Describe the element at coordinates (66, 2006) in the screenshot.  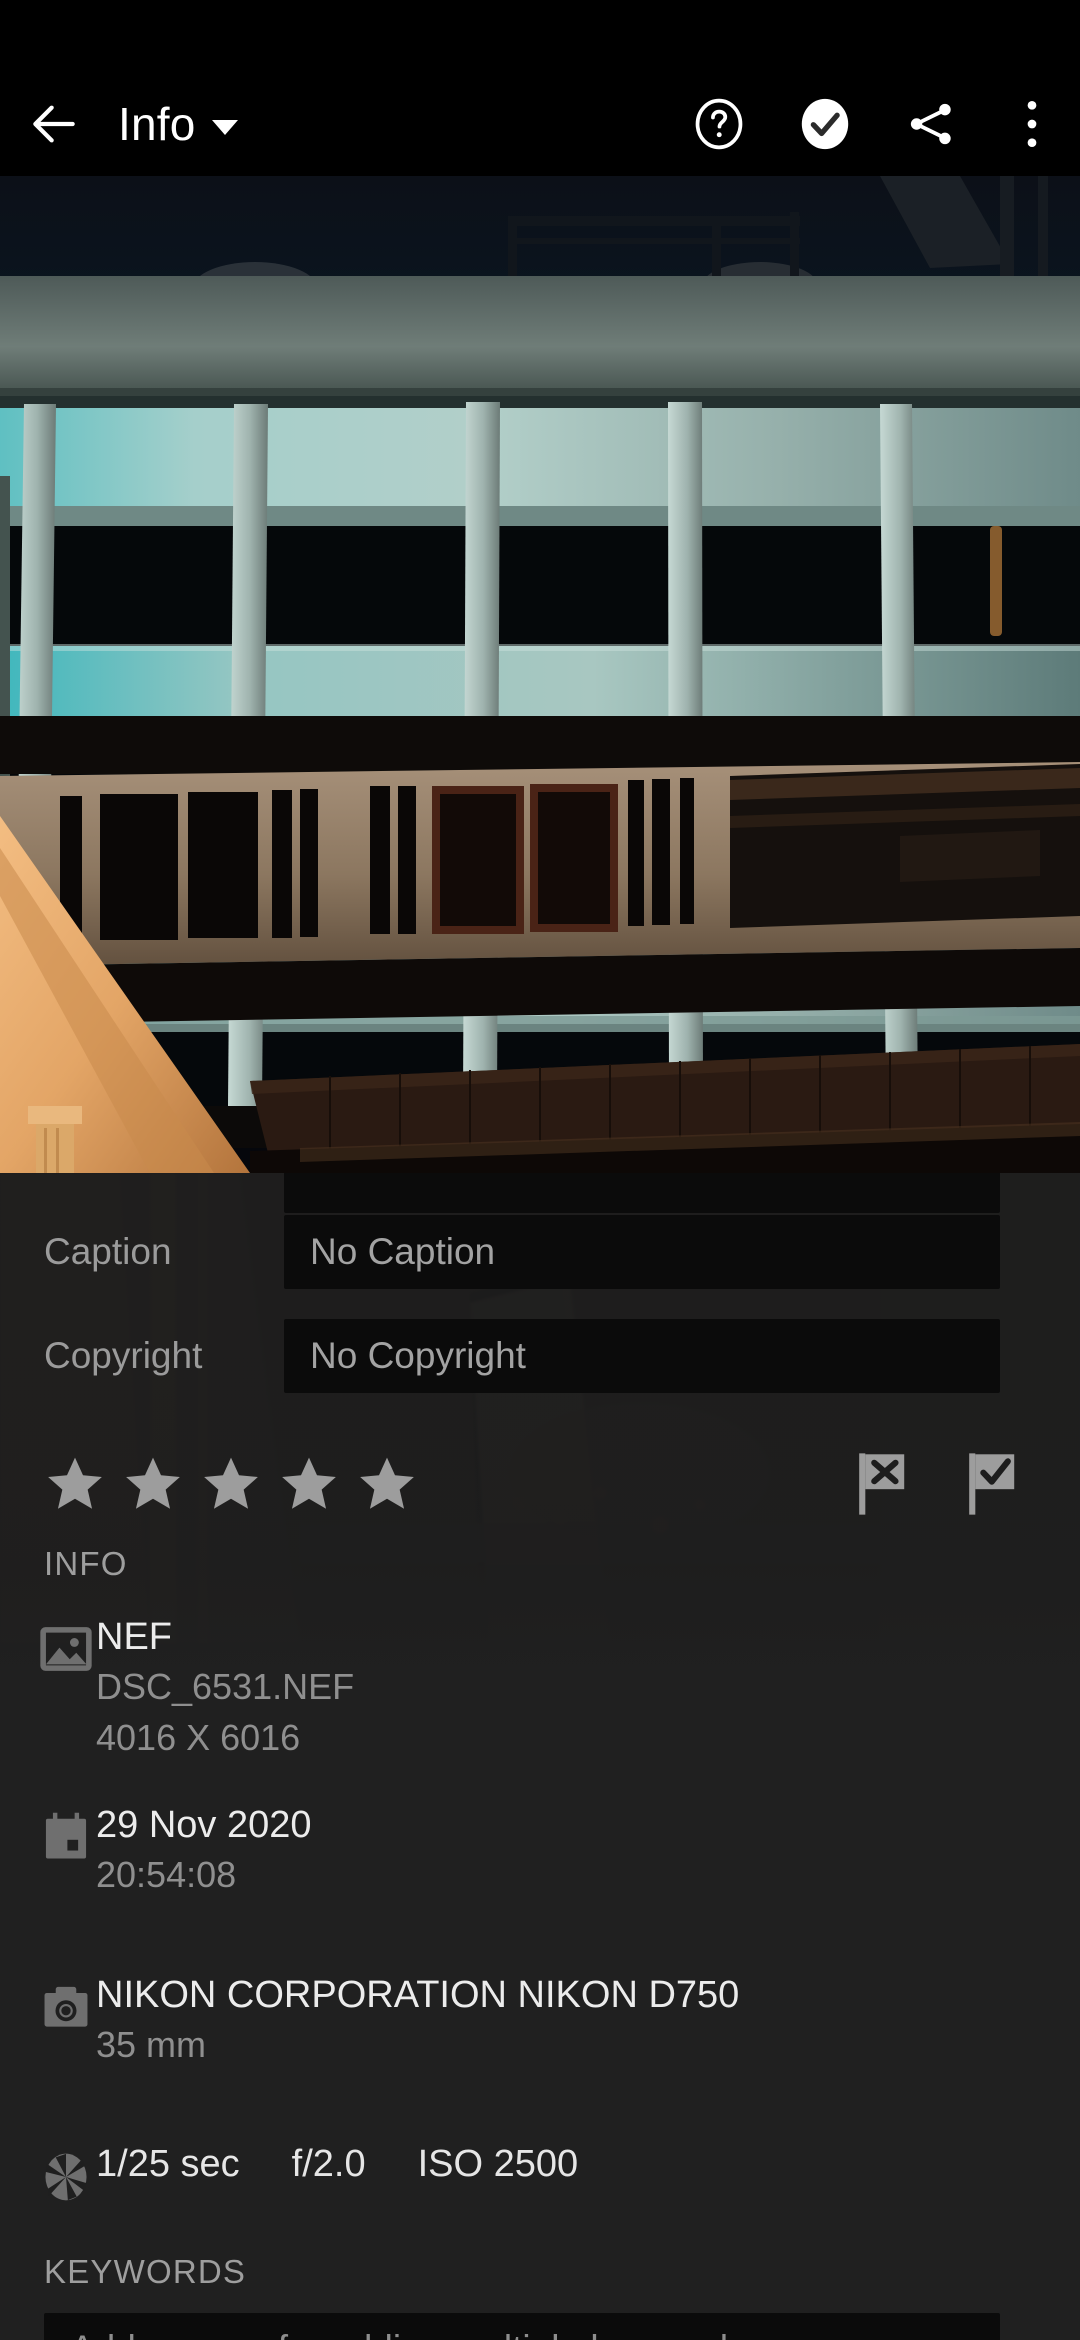
I see `camera-icon` at that location.